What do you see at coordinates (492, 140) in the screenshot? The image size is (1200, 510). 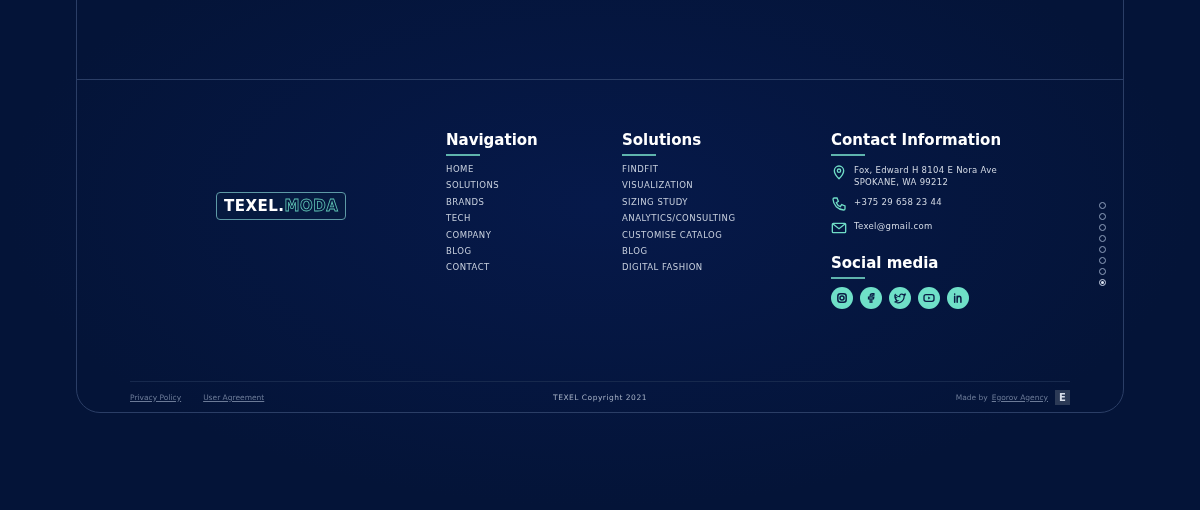 I see `column-heading: Navigation` at bounding box center [492, 140].